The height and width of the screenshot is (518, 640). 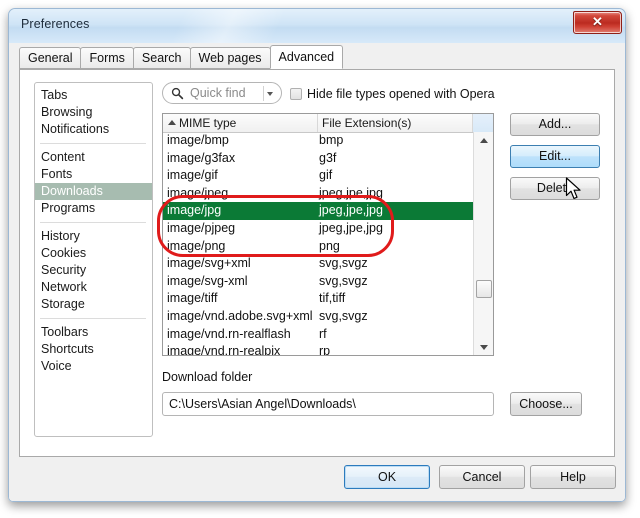 I want to click on sort-ascending-icon, so click(x=172, y=122).